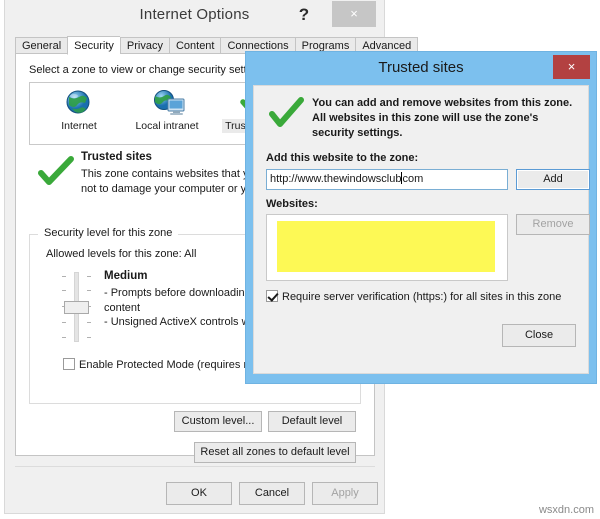 This screenshot has height=519, width=600. What do you see at coordinates (175, 365) in the screenshot?
I see `protected-mode-label: Enable Protected Mode (requires restar` at bounding box center [175, 365].